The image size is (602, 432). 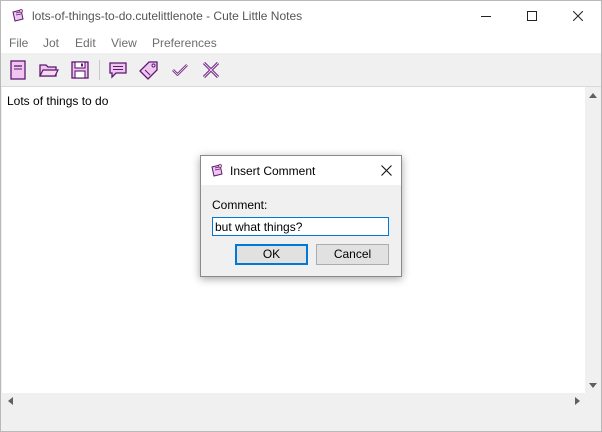 I want to click on tag-button, so click(x=149, y=70).